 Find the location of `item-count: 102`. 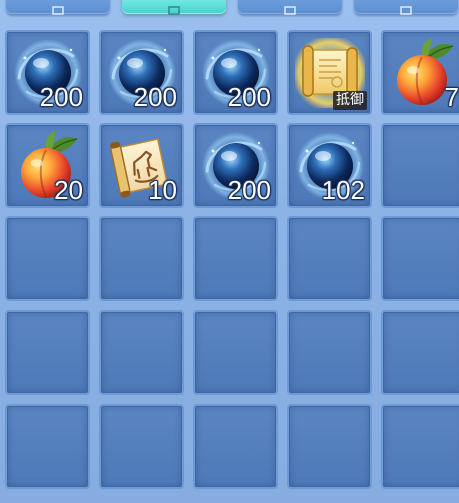

item-count: 102 is located at coordinates (343, 190).